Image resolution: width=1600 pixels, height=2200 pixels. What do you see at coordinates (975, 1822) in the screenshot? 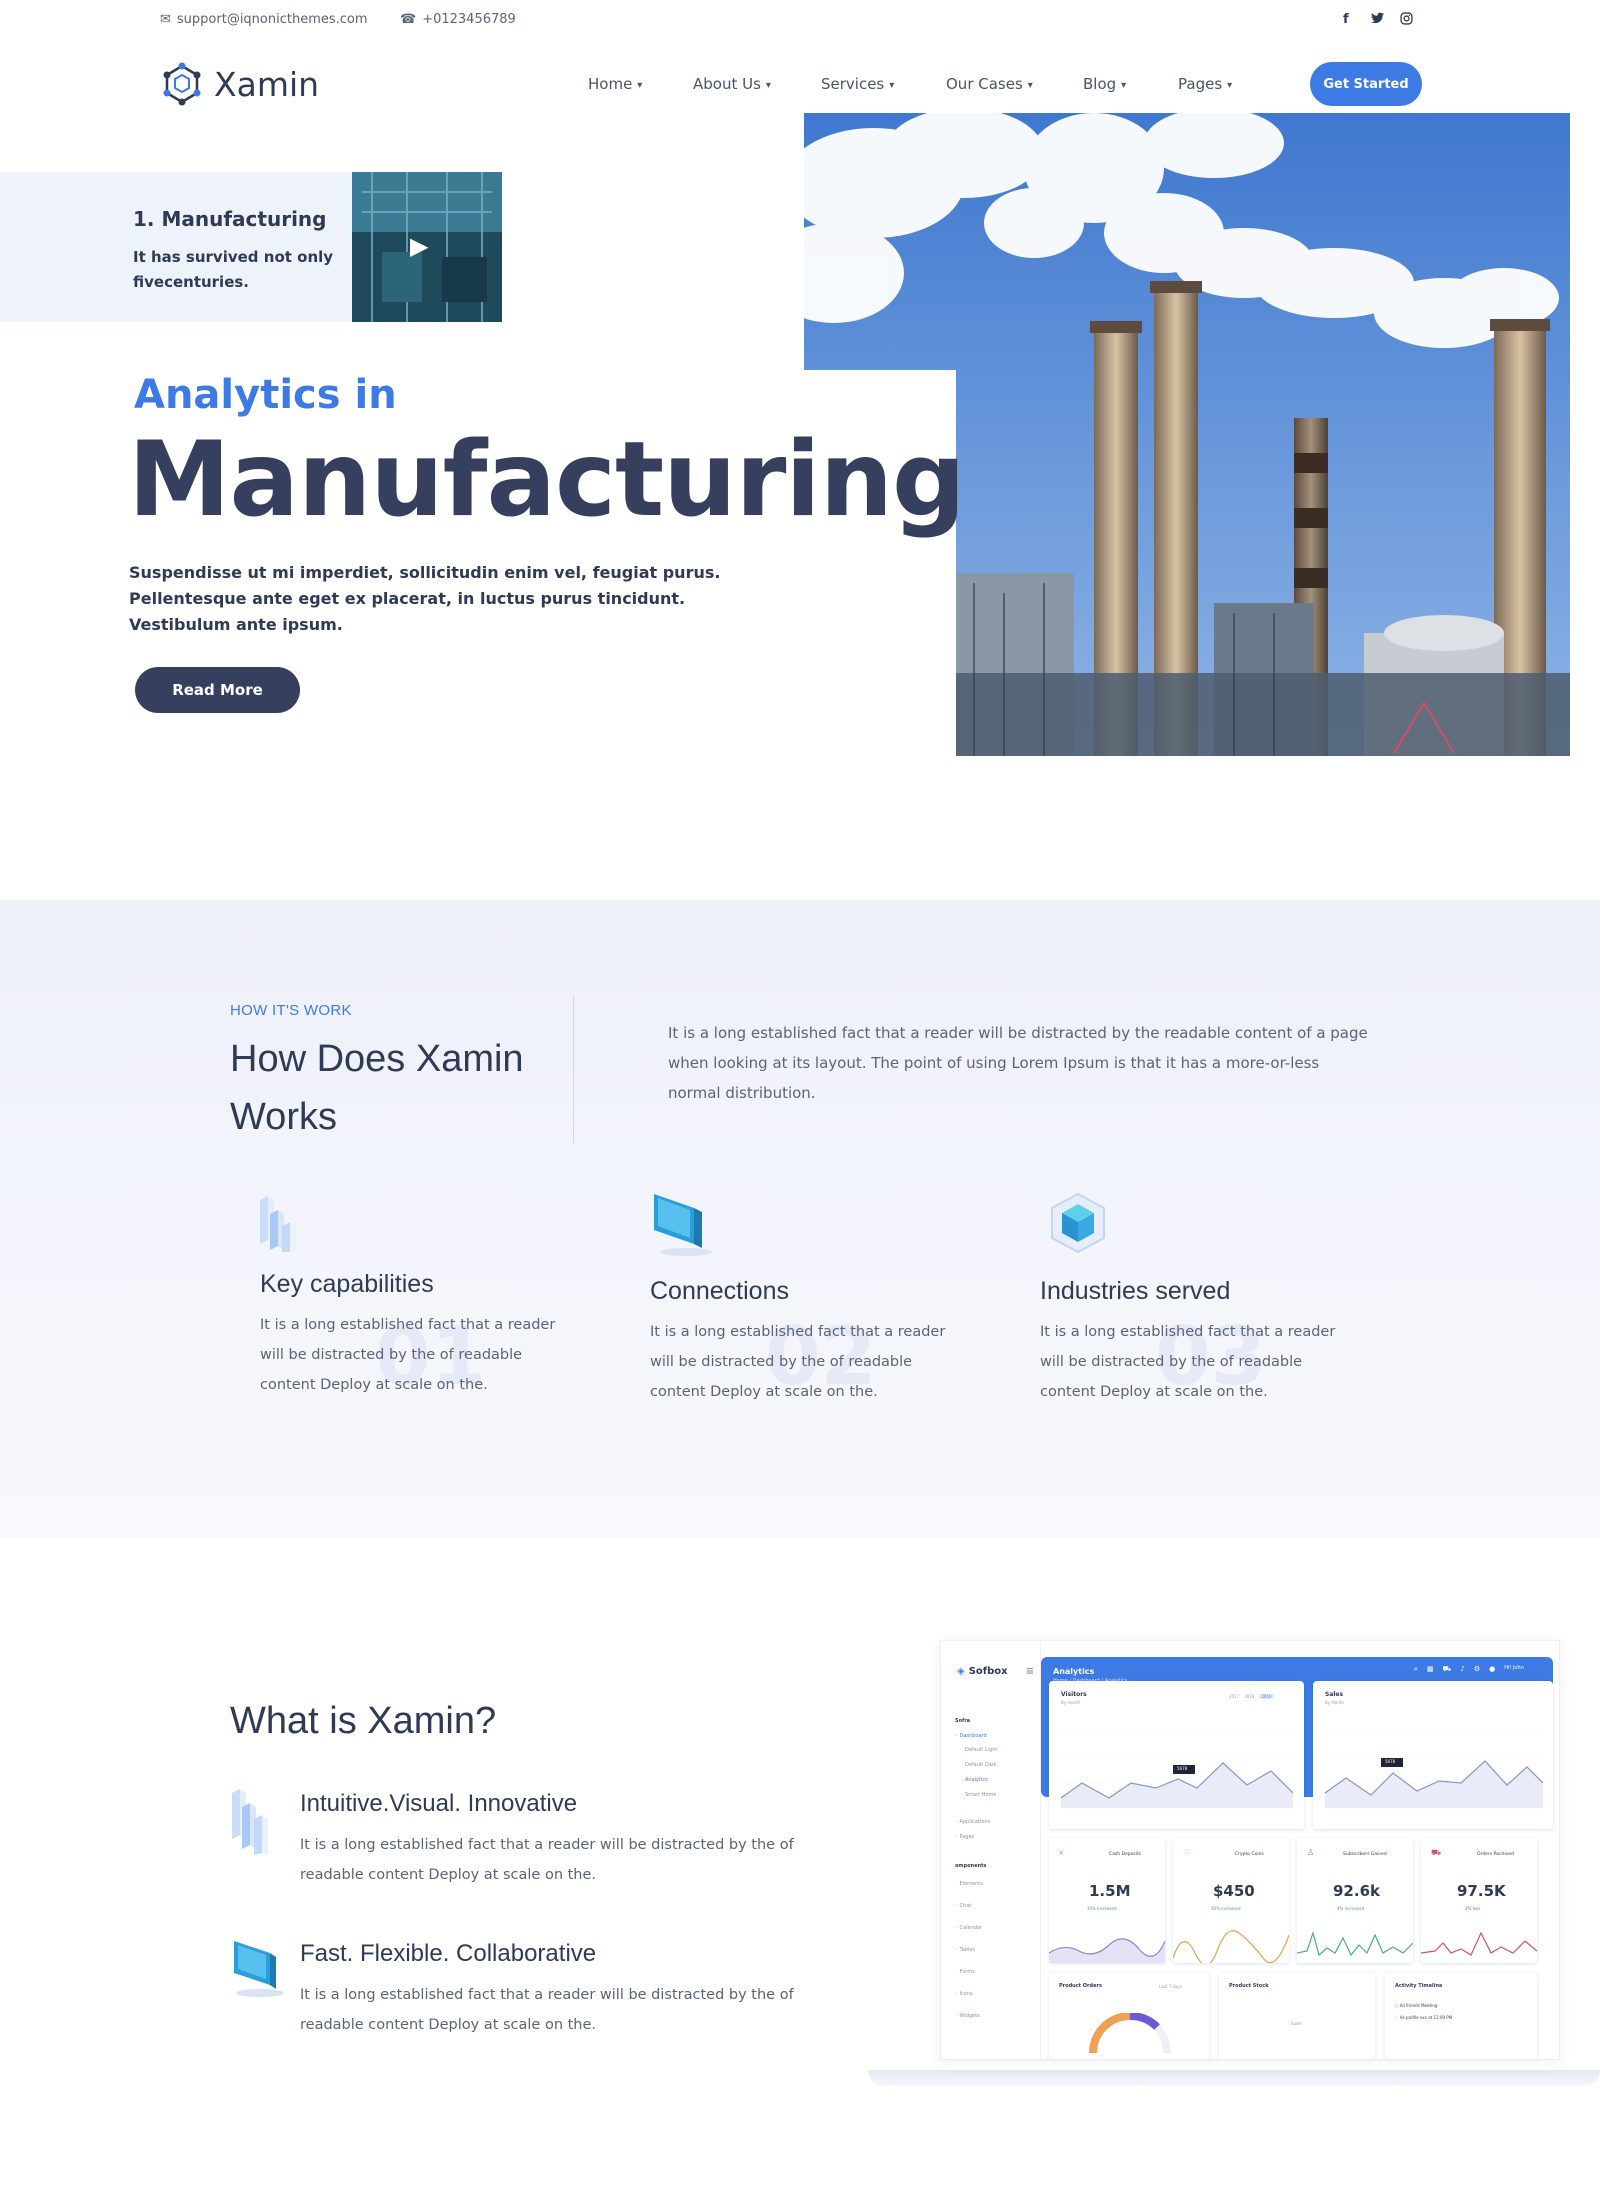
I see `sidebar-item-label: Applications` at bounding box center [975, 1822].